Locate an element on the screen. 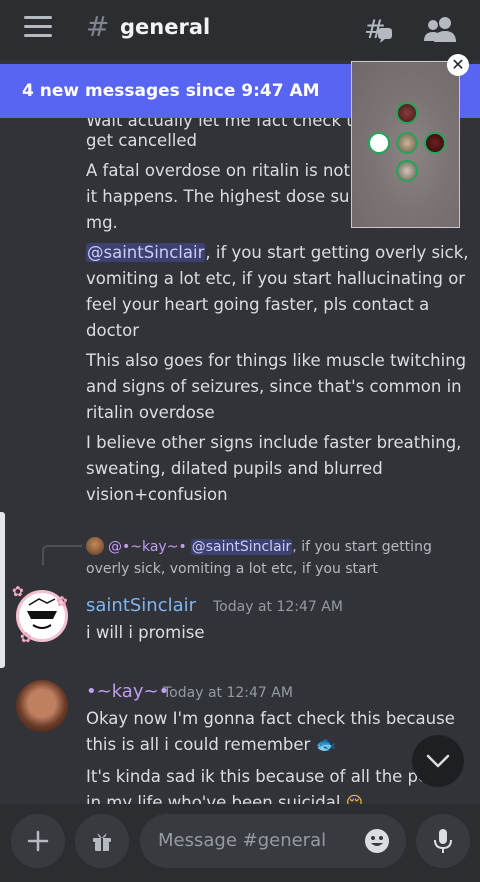 Image resolution: width=480 pixels, height=882 pixels. message-line: this is all i could remember 🐟 is located at coordinates (211, 745).